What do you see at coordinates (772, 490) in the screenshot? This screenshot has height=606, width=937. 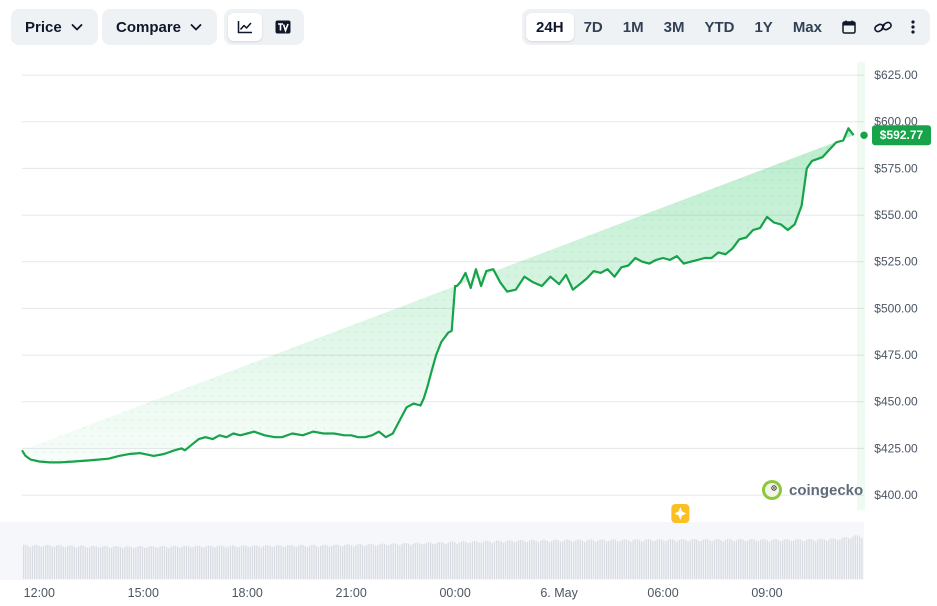 I see `gecko-logo-icon` at bounding box center [772, 490].